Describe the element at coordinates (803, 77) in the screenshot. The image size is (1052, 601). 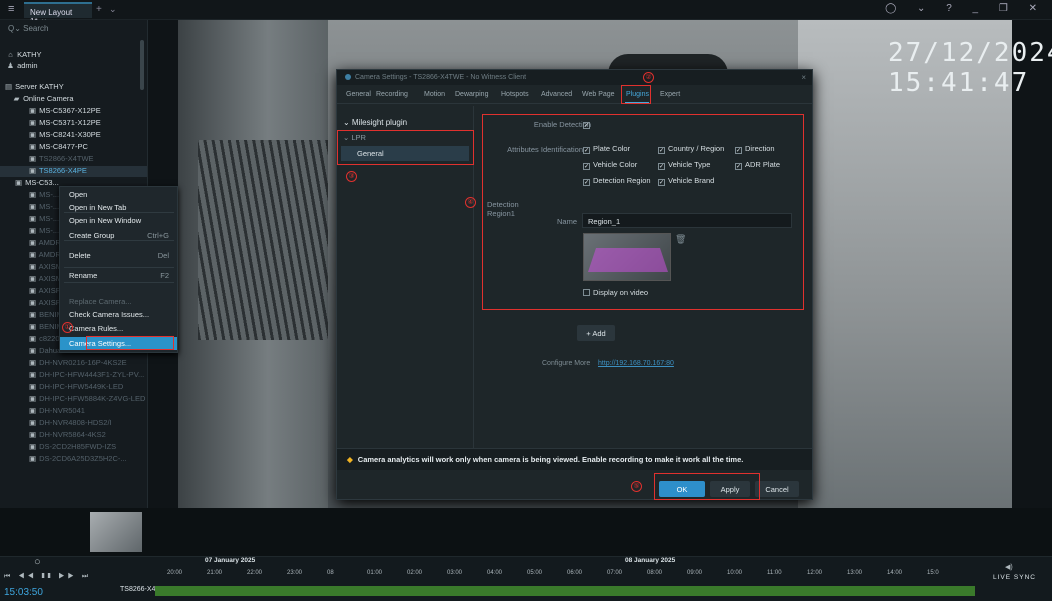
I see `close-icon: ×` at that location.